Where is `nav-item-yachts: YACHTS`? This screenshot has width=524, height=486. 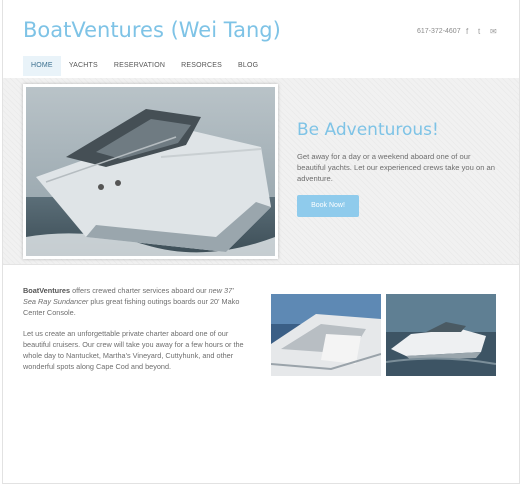
nav-item-yachts: YACHTS is located at coordinates (83, 66).